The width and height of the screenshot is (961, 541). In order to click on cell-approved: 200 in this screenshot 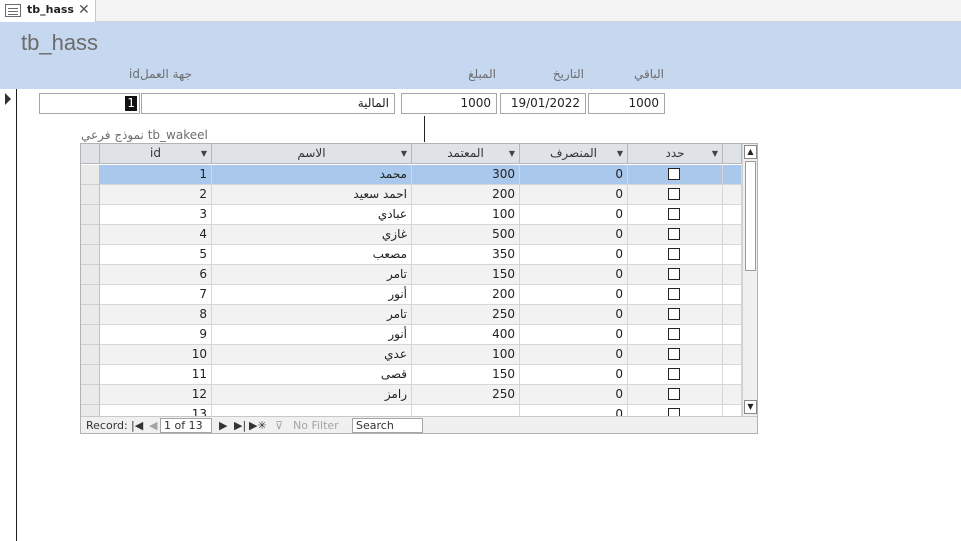, I will do `click(466, 295)`.